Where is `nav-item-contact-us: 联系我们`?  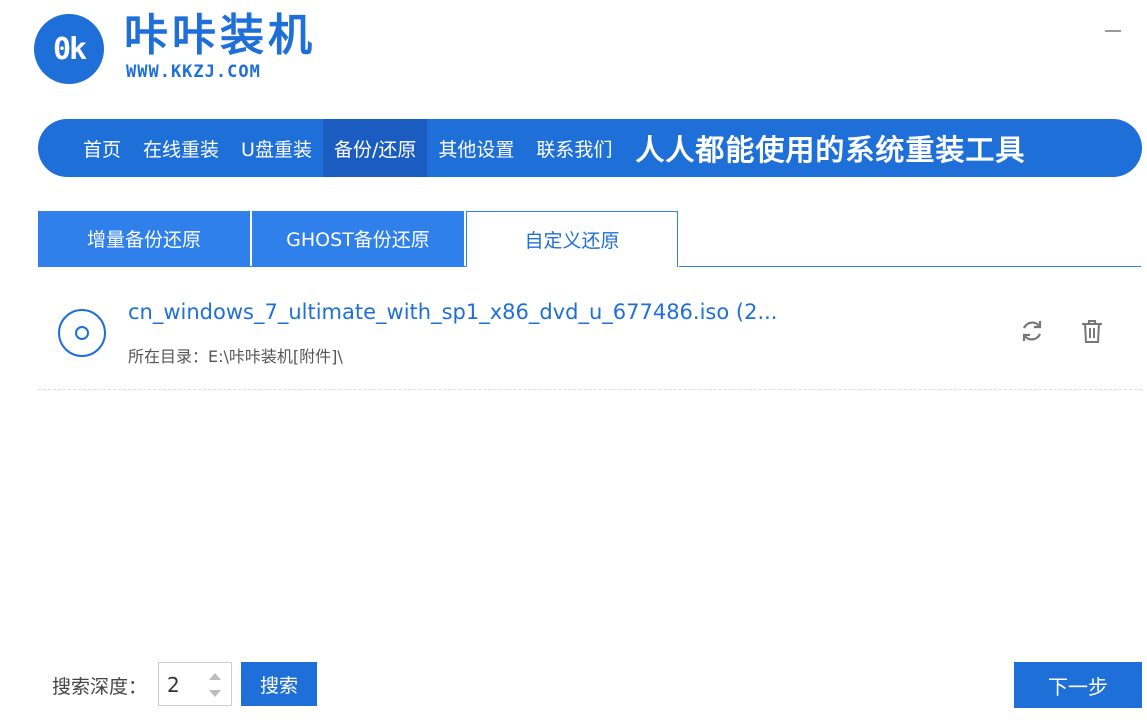
nav-item-contact-us: 联系我们 is located at coordinates (574, 148).